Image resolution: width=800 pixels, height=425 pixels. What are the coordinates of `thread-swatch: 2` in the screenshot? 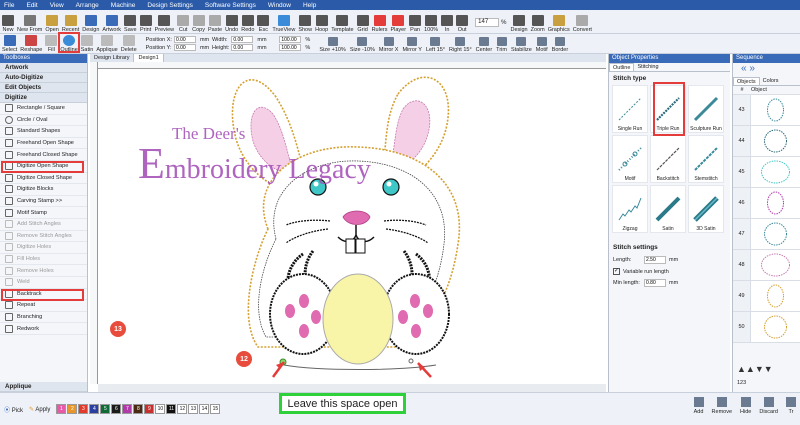 It's located at (72, 409).